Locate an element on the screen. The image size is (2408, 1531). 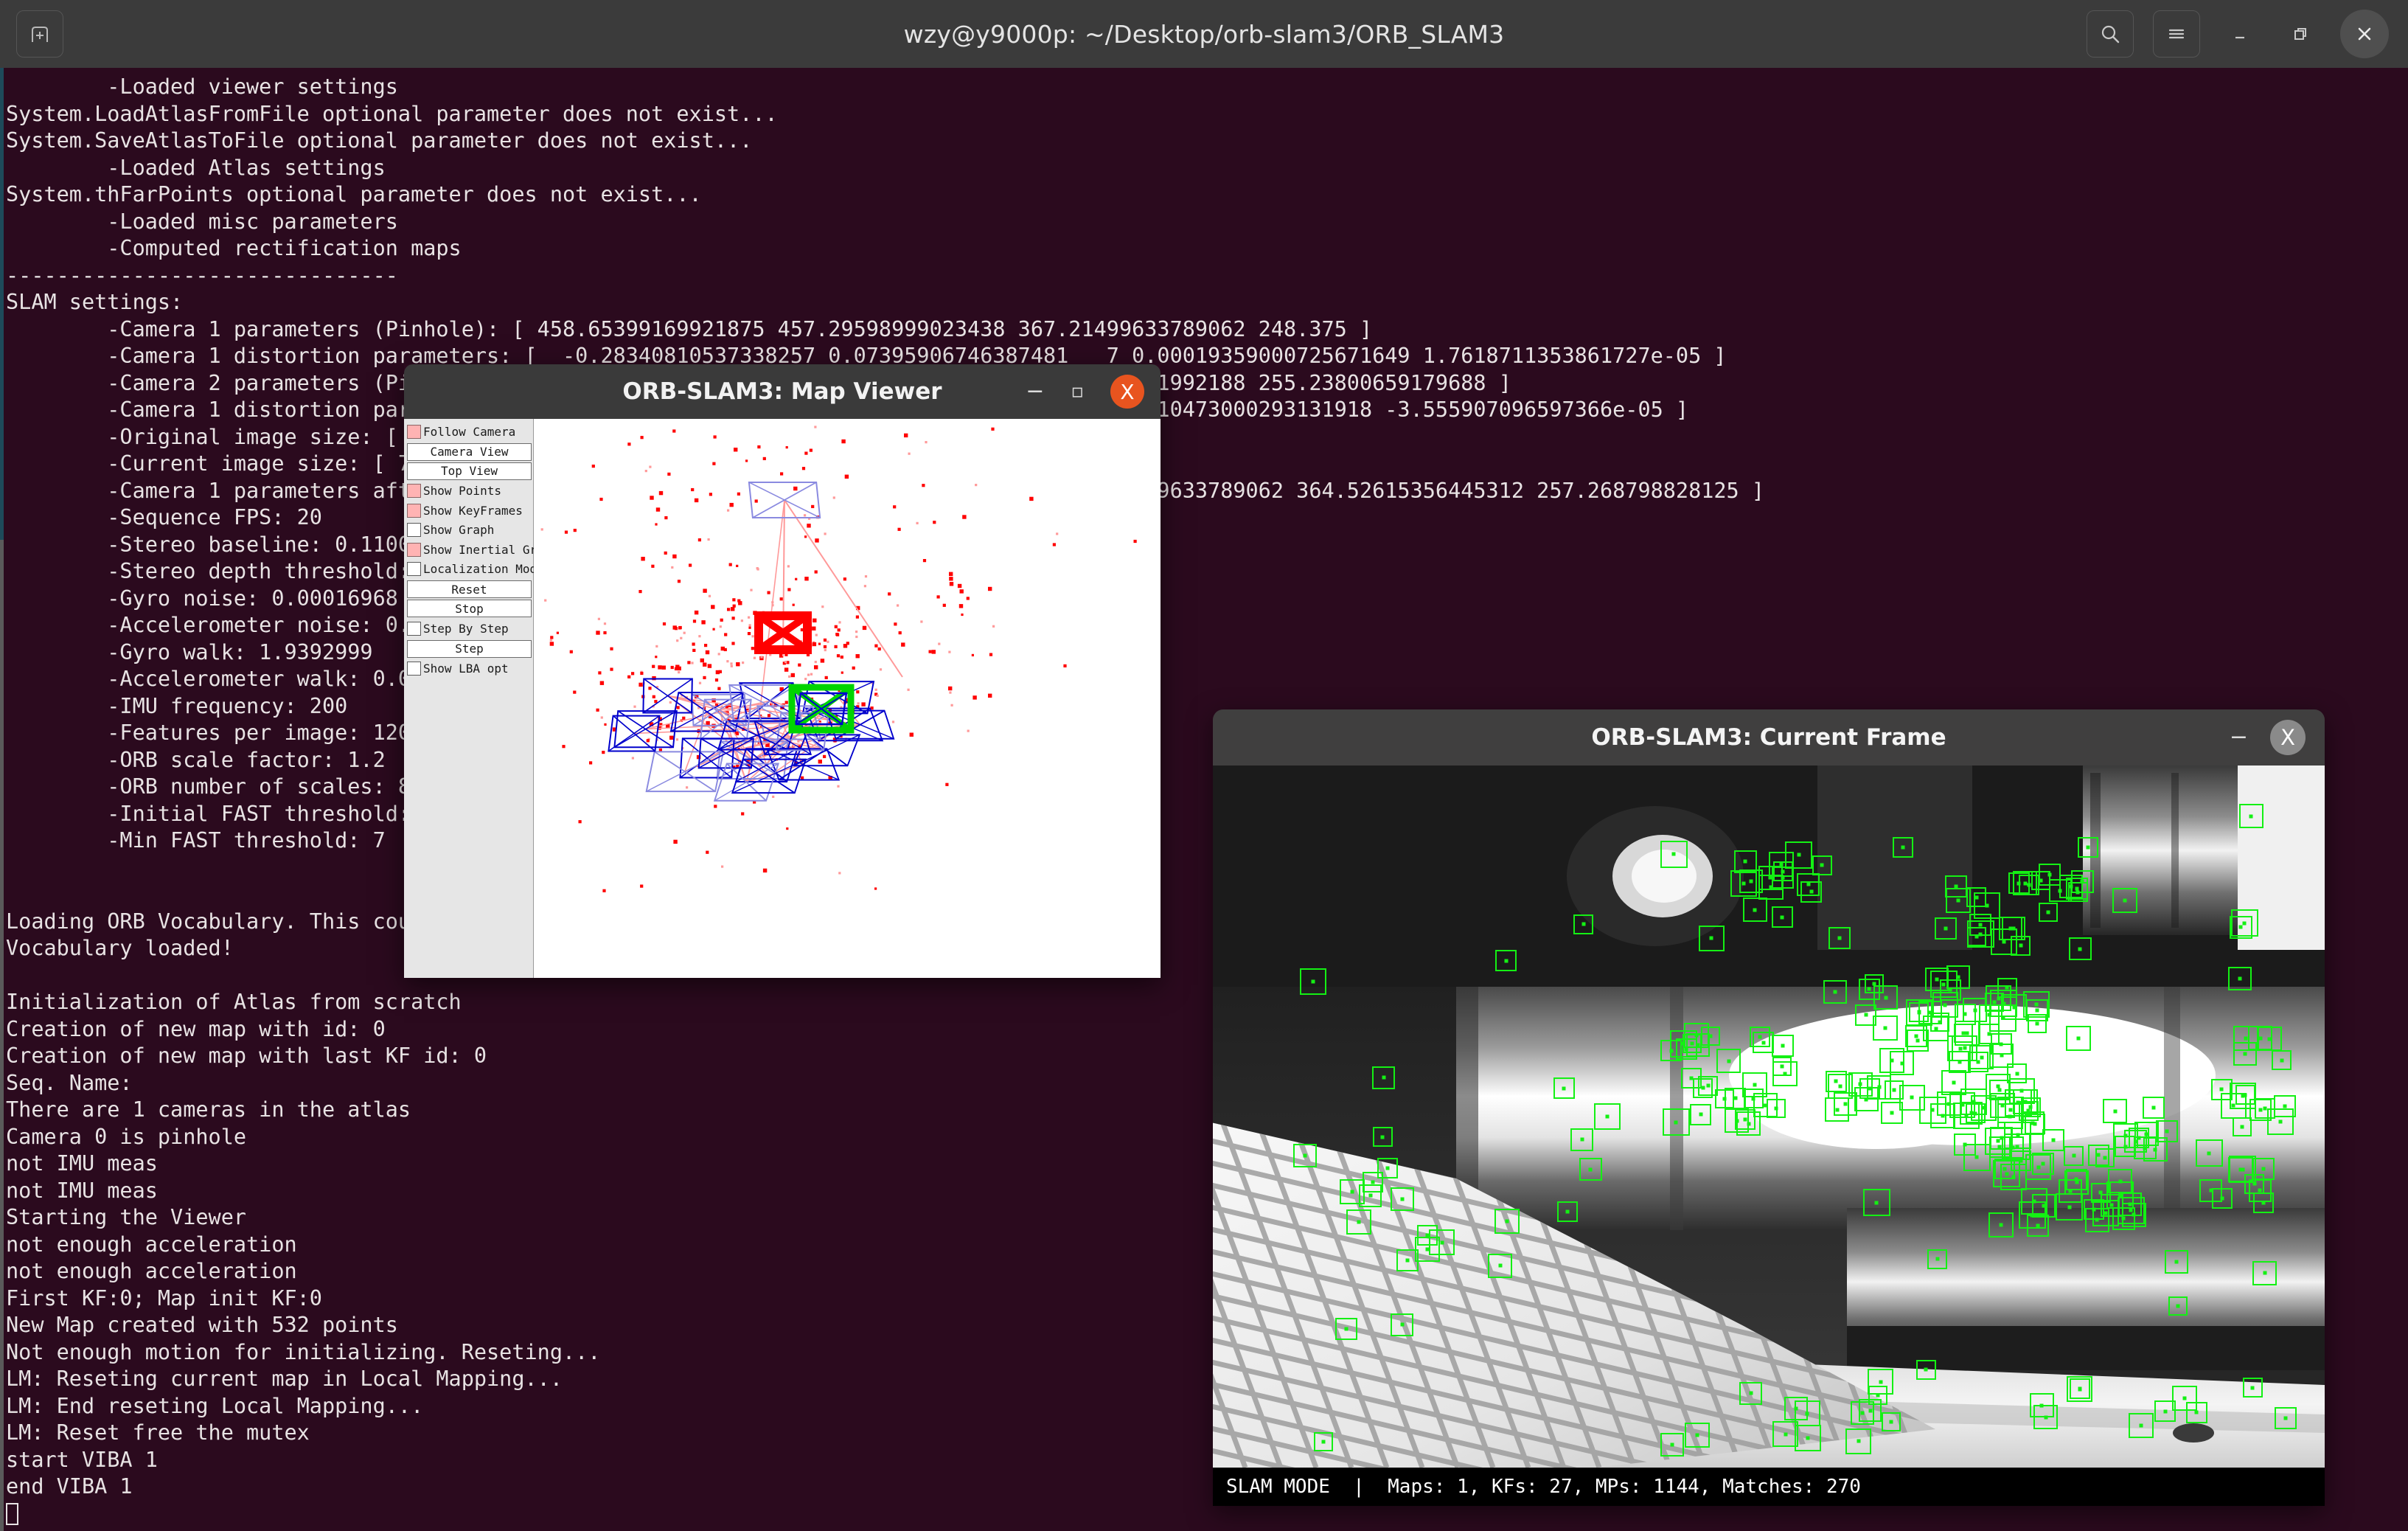
checkbox-step-by-step: Step By Step is located at coordinates (470, 629).